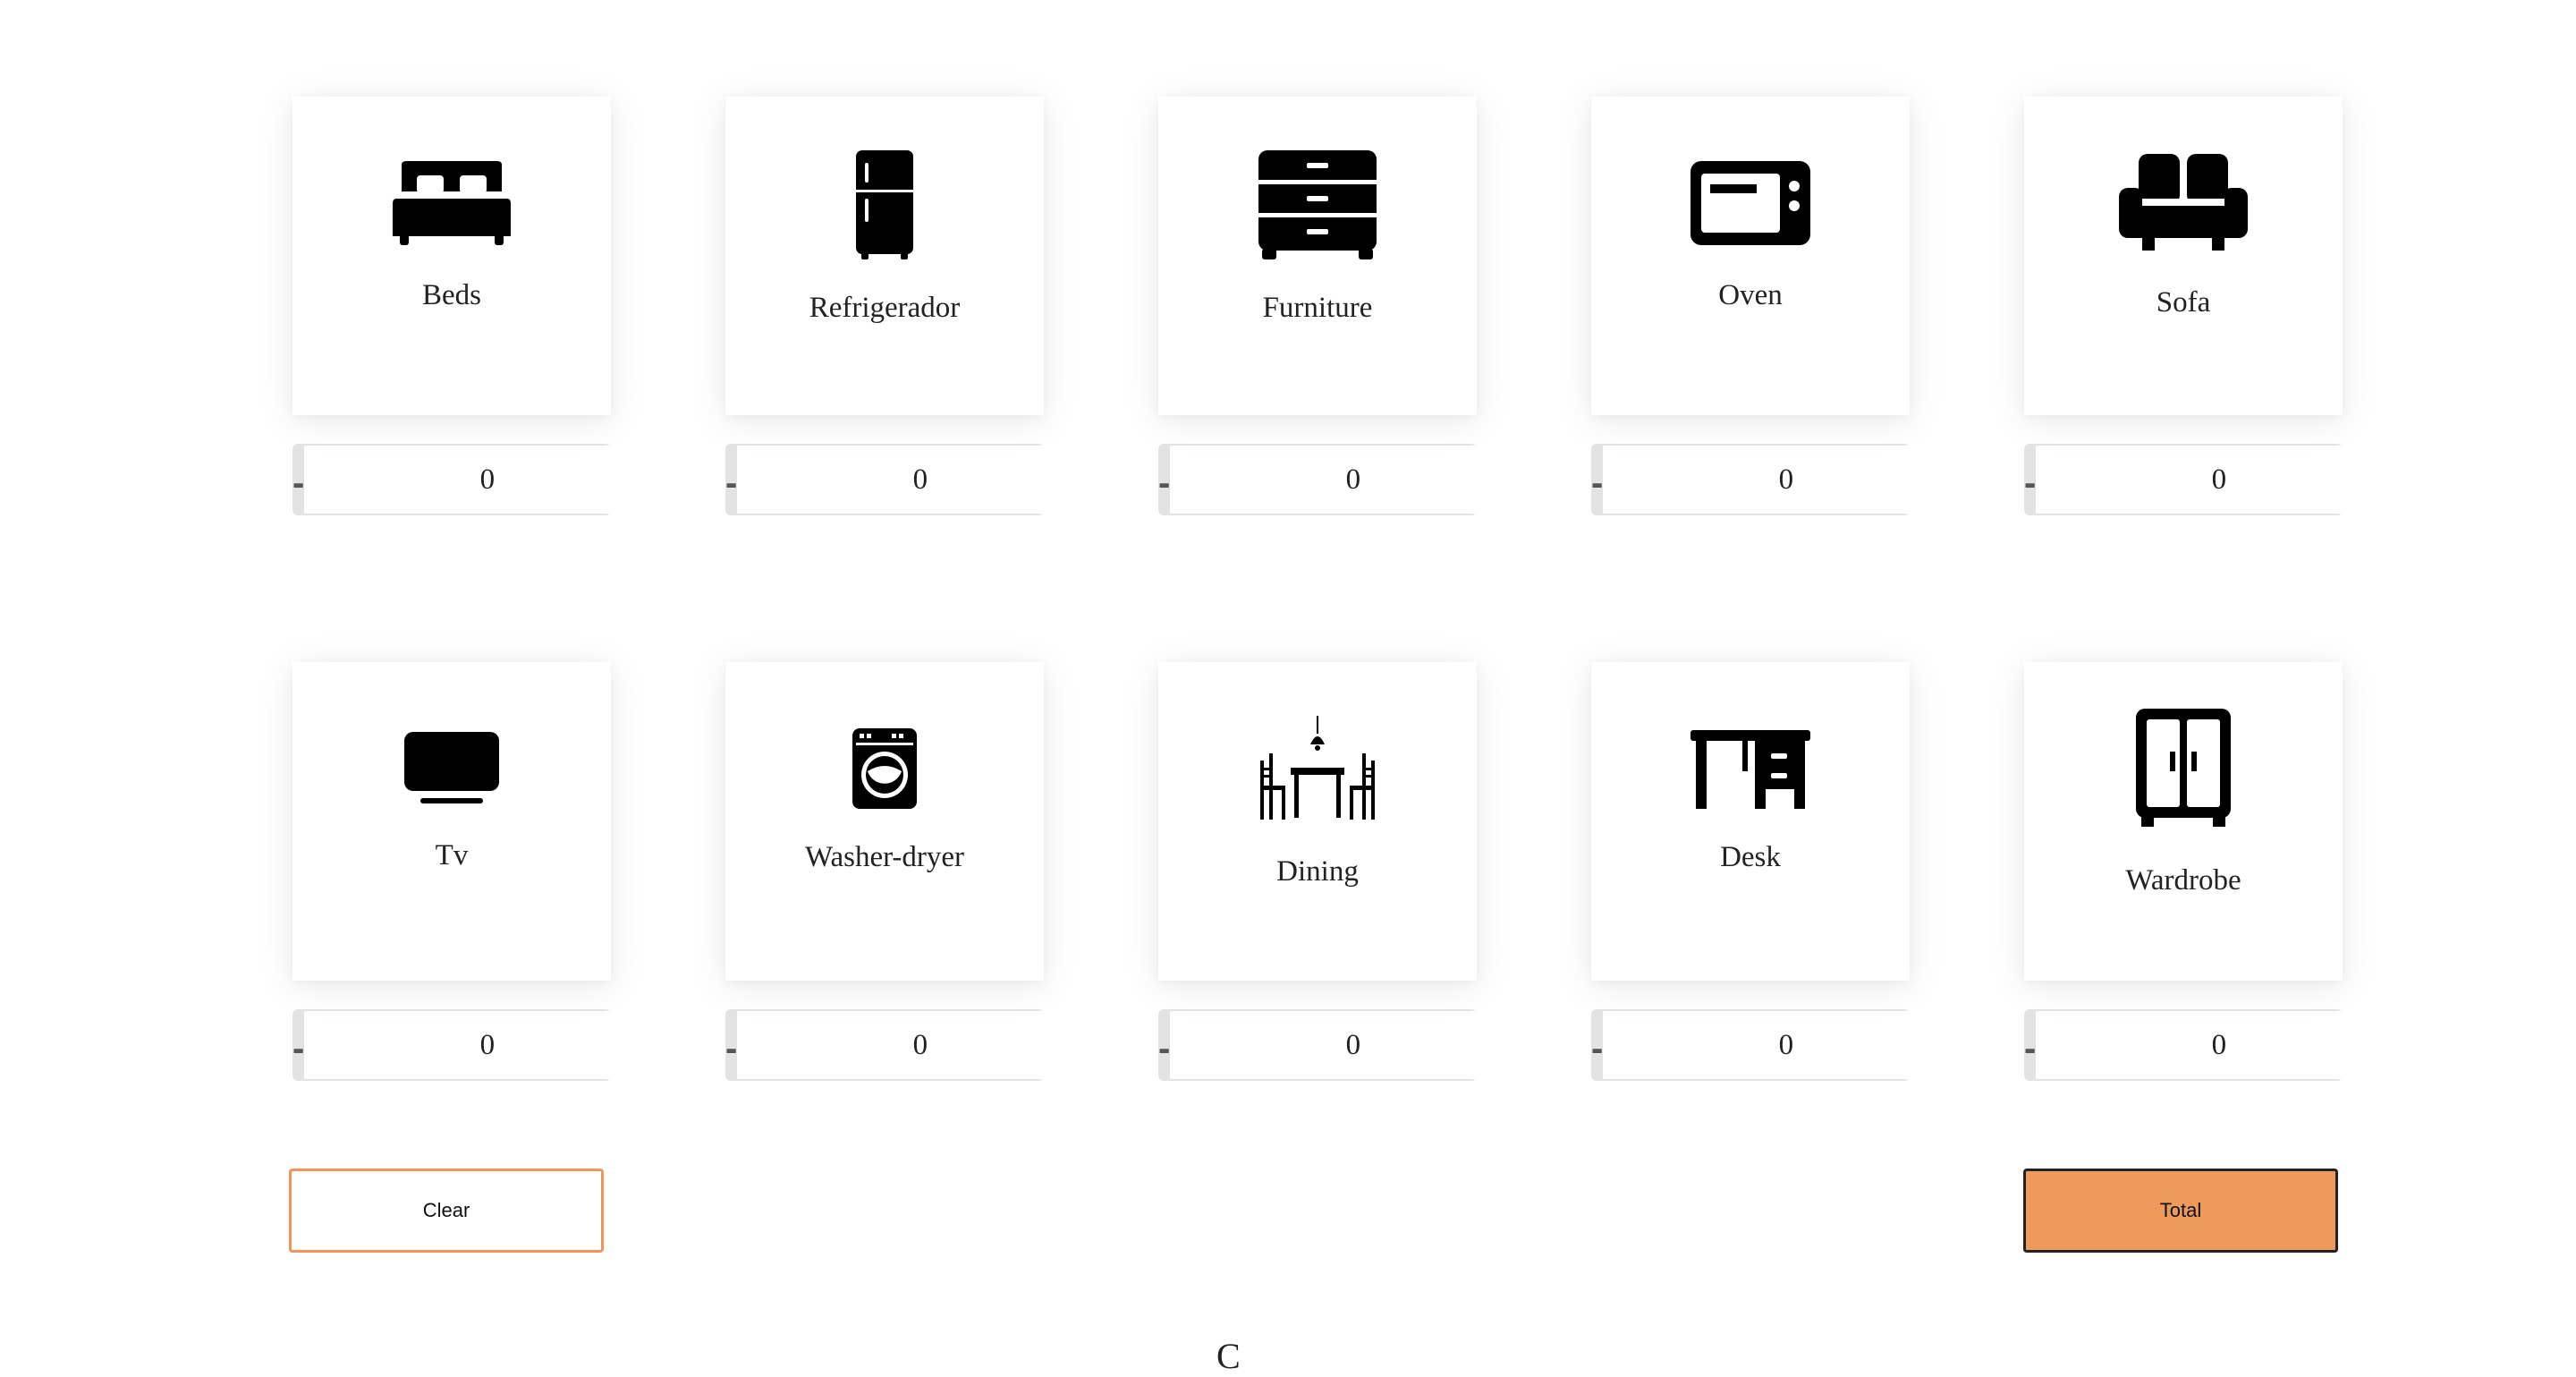  I want to click on item-tv: Tv - +, so click(451, 871).